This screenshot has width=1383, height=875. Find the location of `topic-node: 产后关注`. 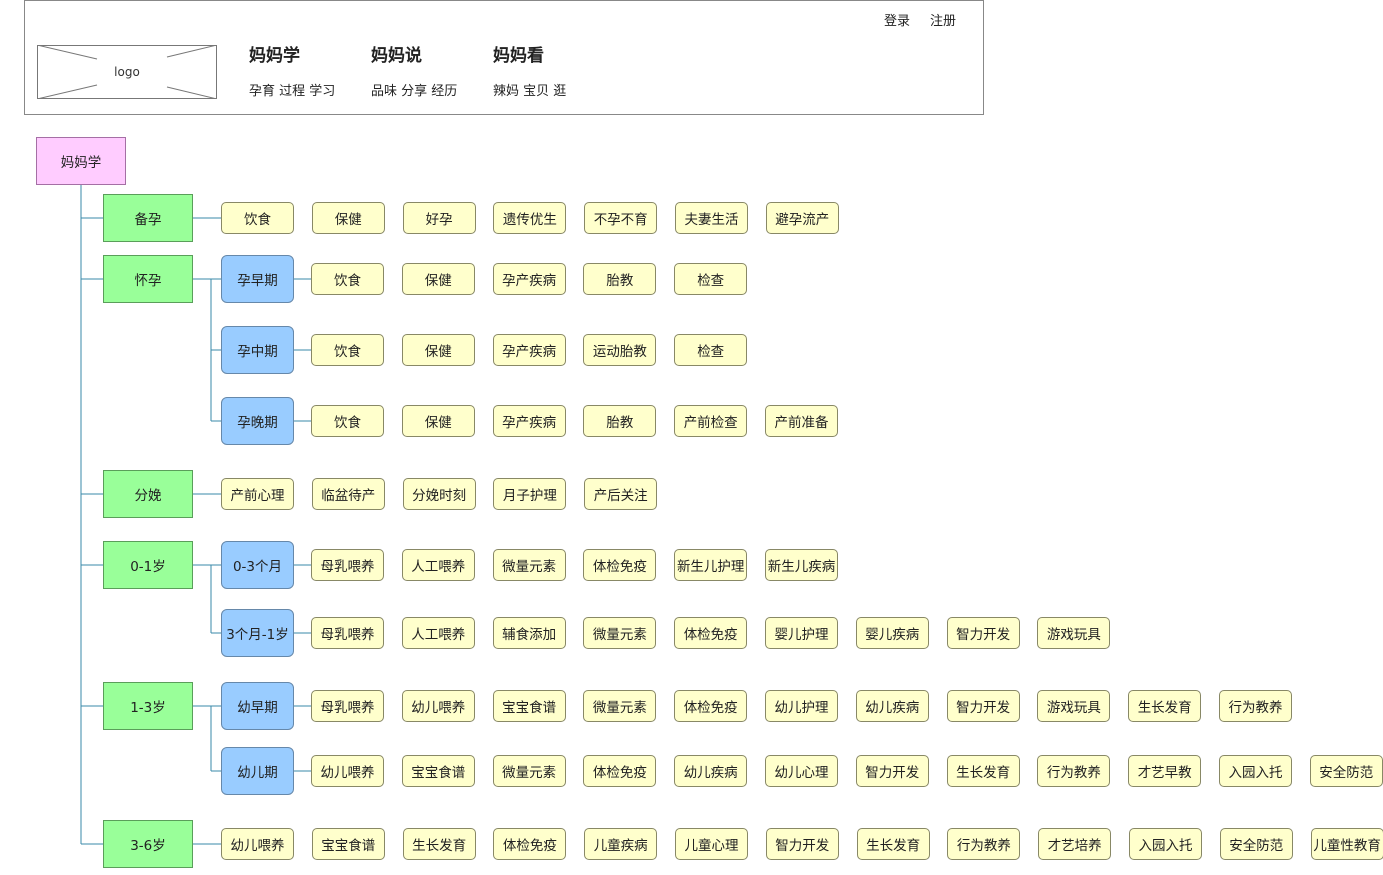

topic-node: 产后关注 is located at coordinates (621, 494).